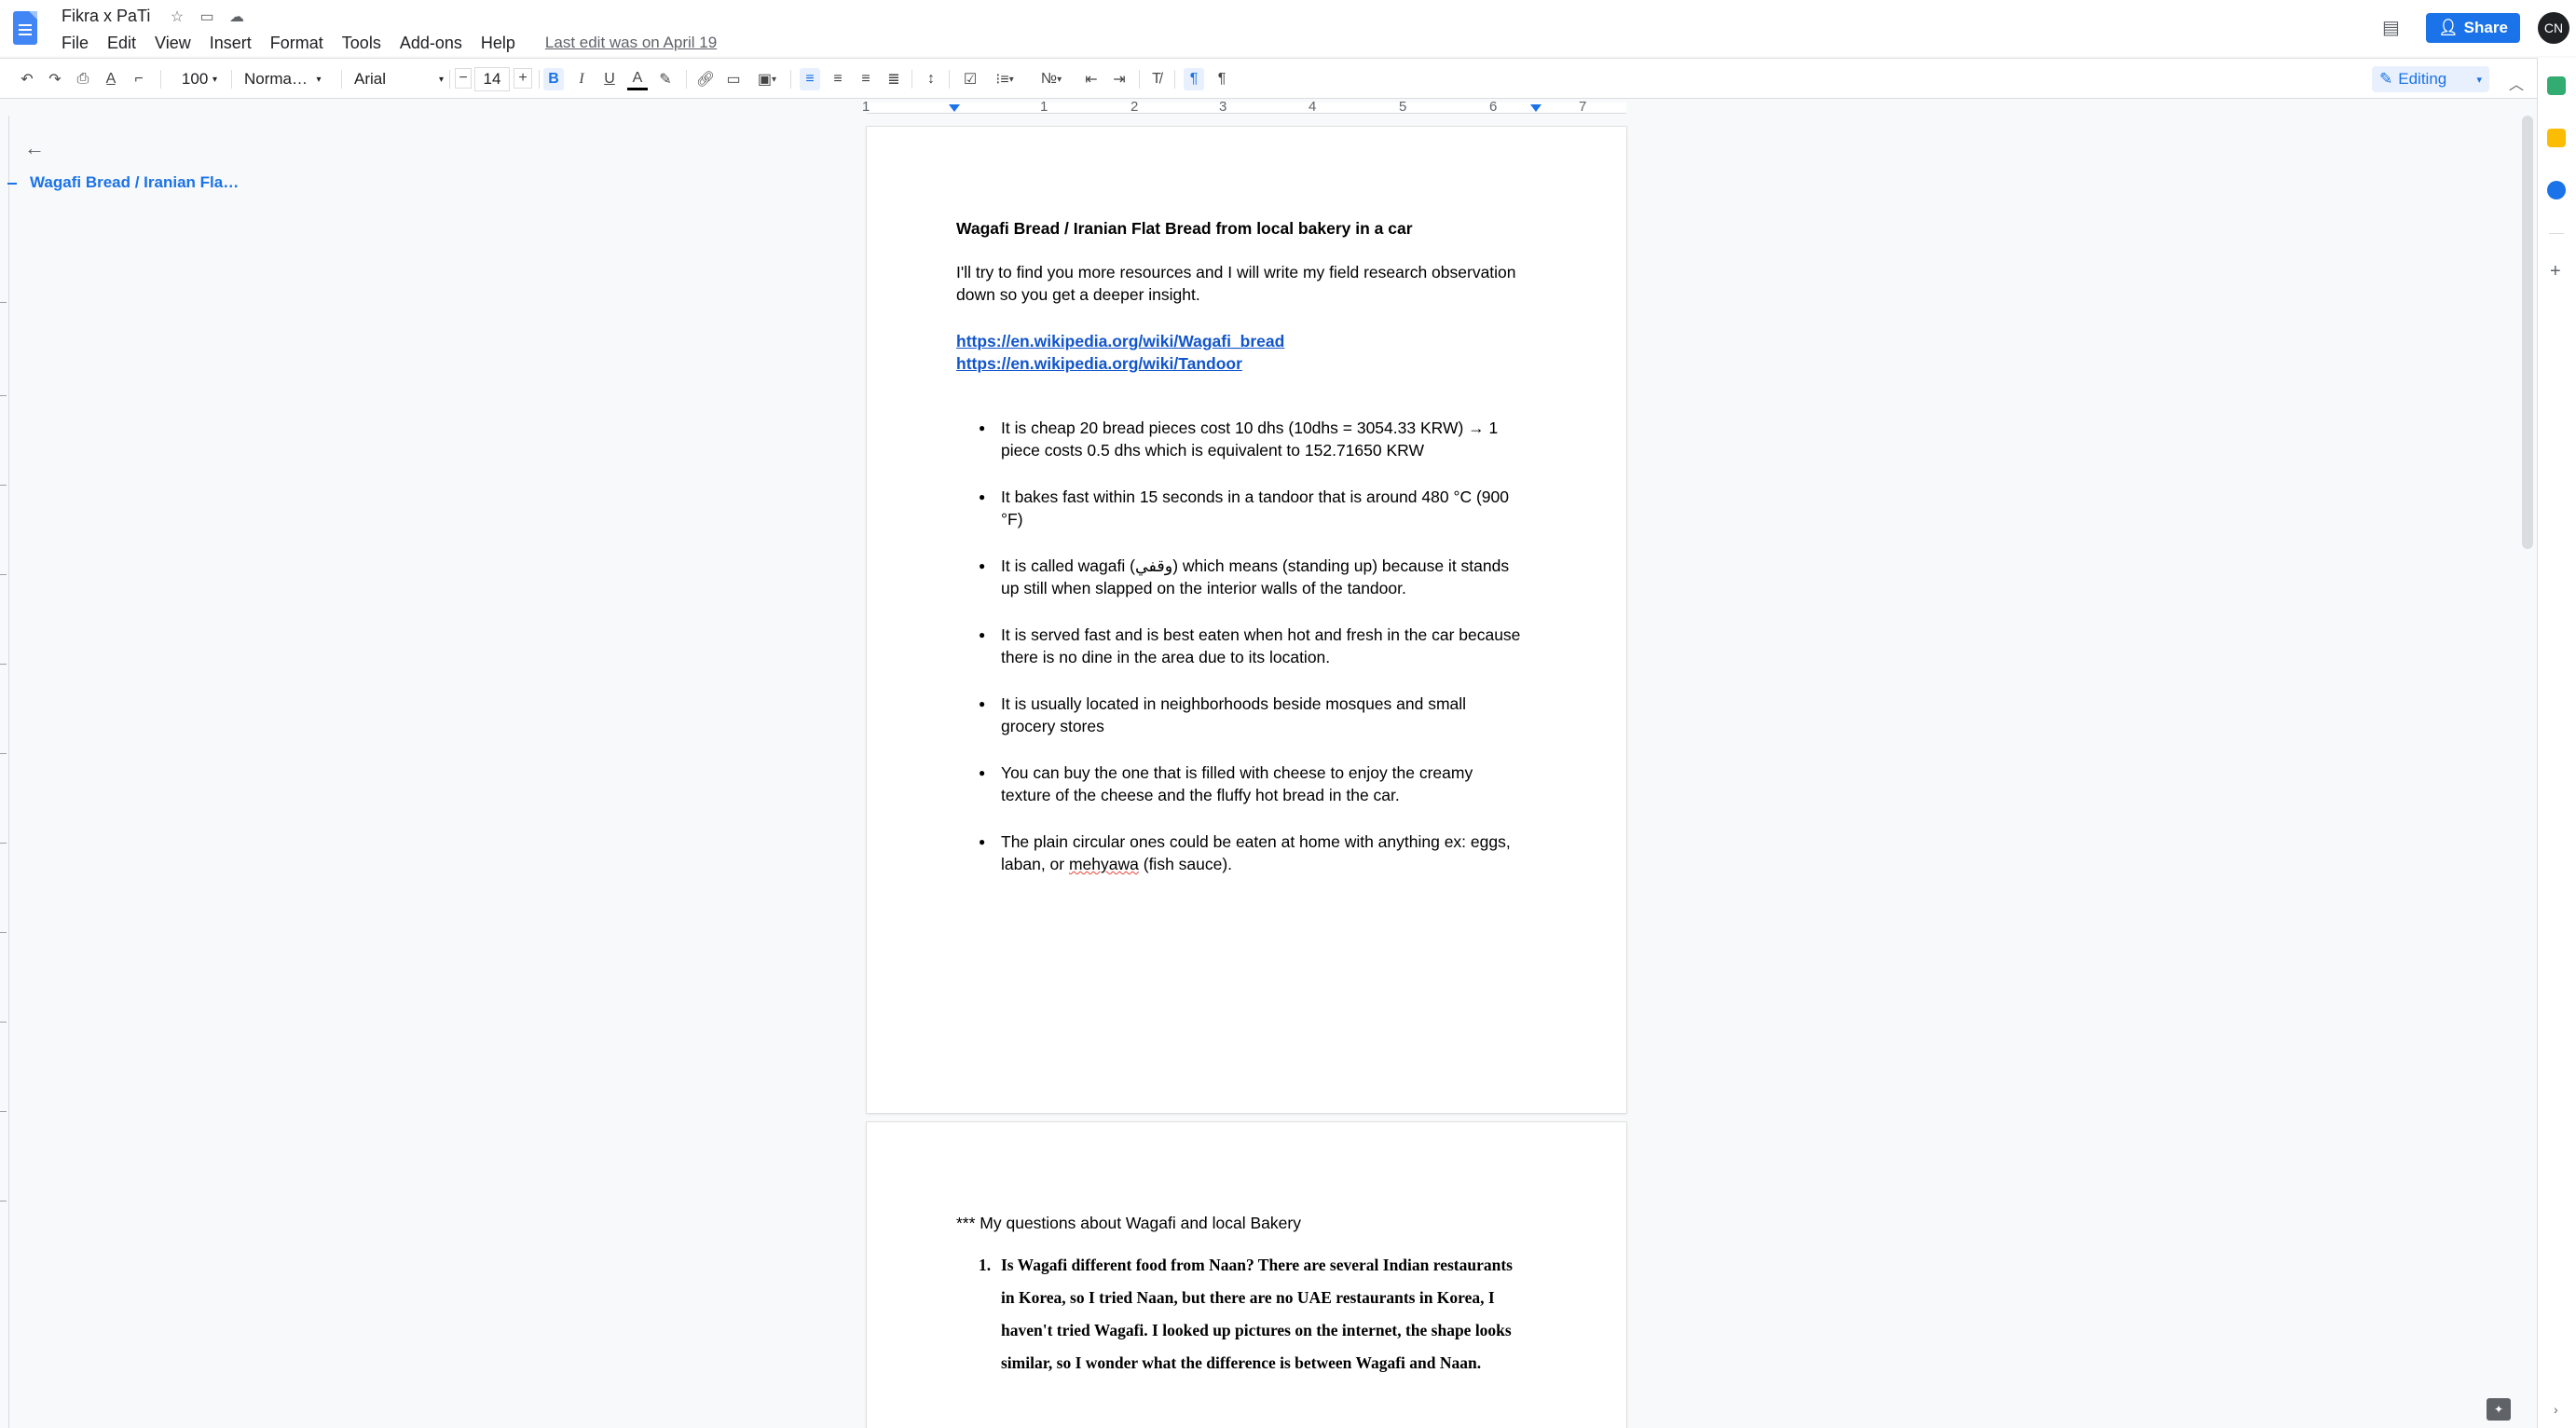 Image resolution: width=2576 pixels, height=1428 pixels. I want to click on vertical-ruler, so click(4, 772).